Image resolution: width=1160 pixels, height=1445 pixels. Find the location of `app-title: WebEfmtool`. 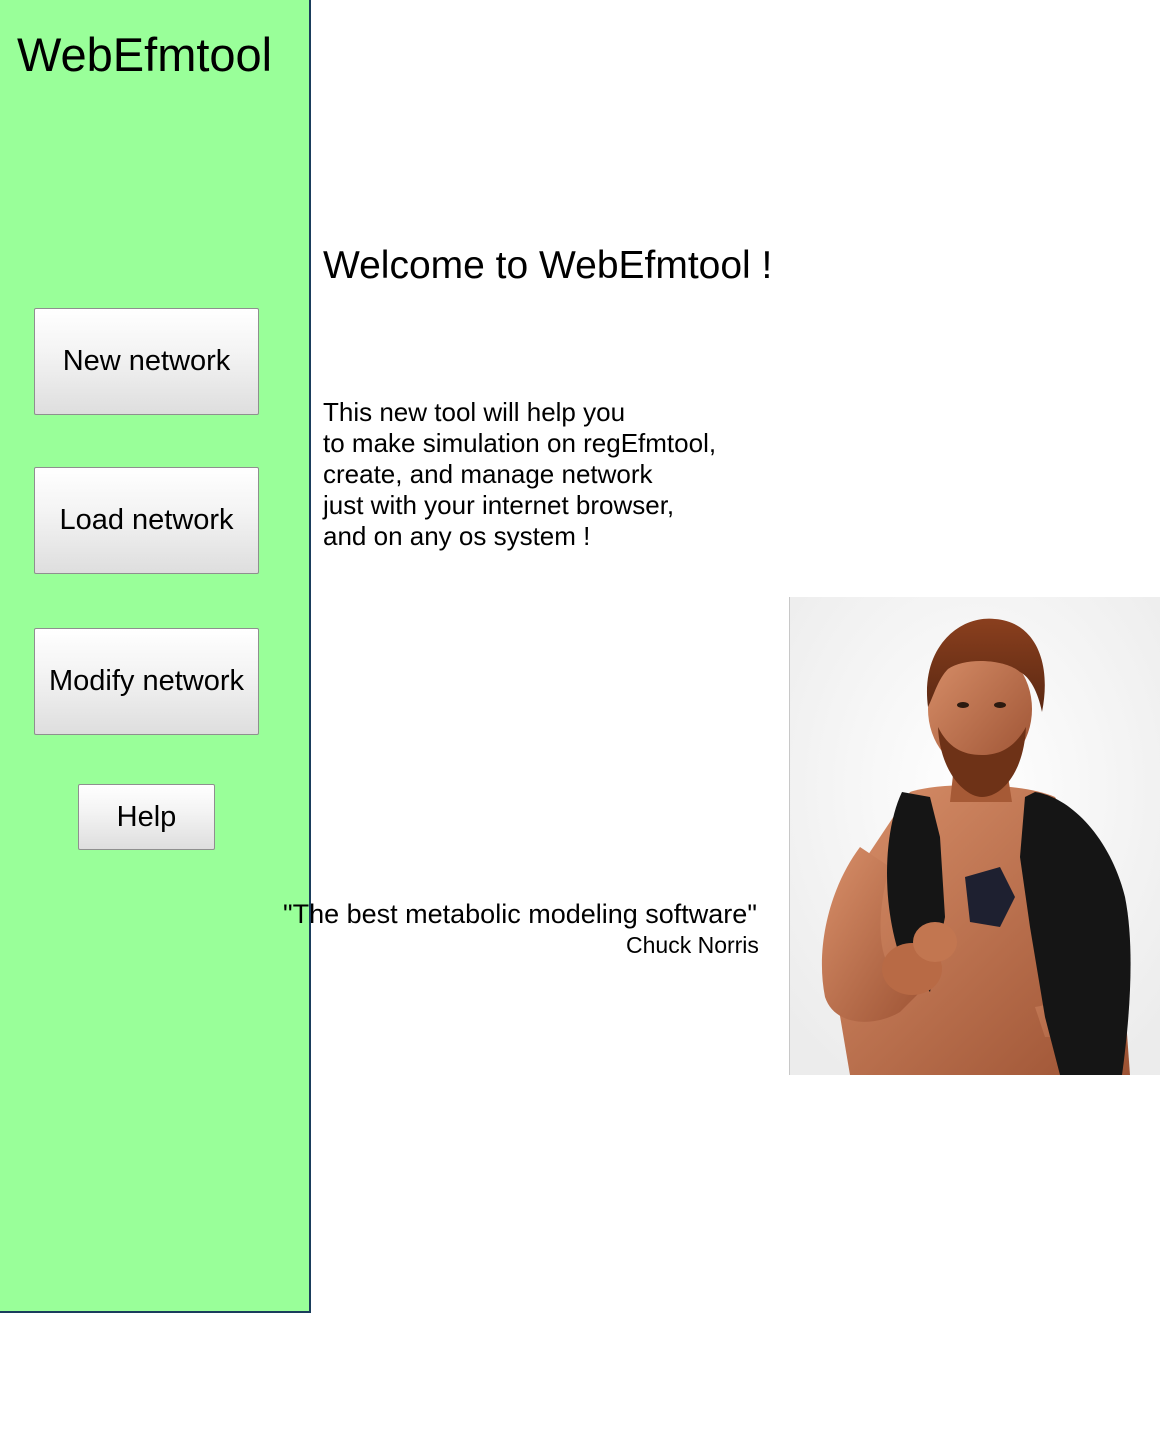

app-title: WebEfmtool is located at coordinates (145, 54).